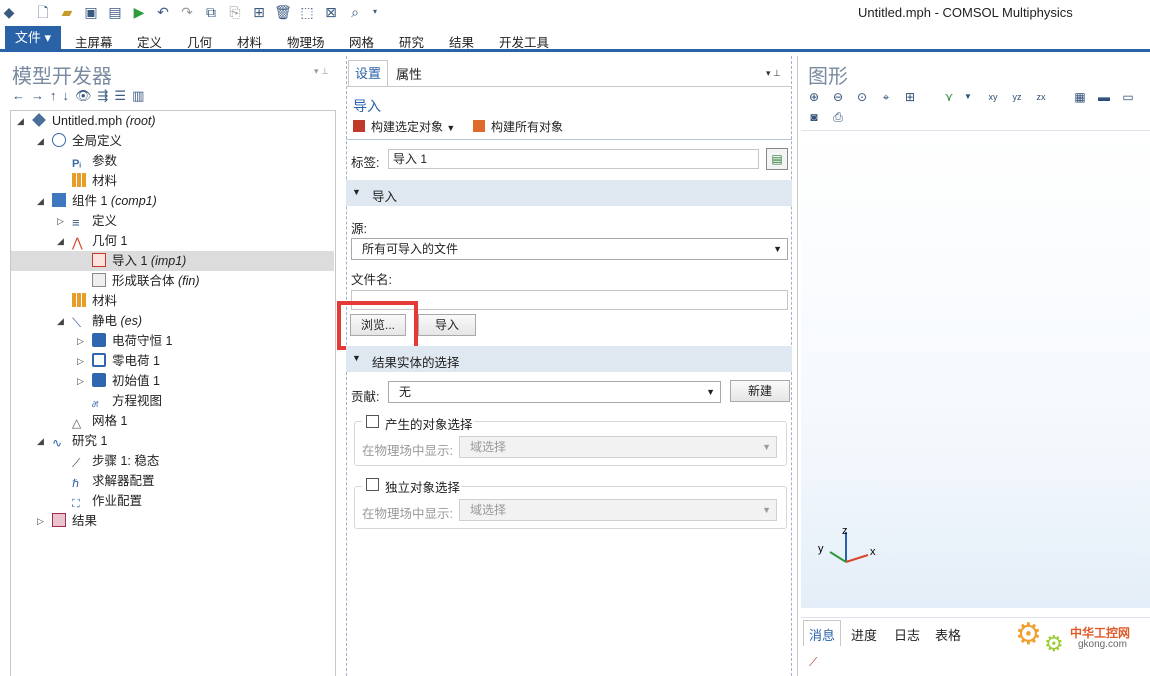 This screenshot has height=676, width=1150. I want to click on tree-item-results: 结果, so click(74, 521).